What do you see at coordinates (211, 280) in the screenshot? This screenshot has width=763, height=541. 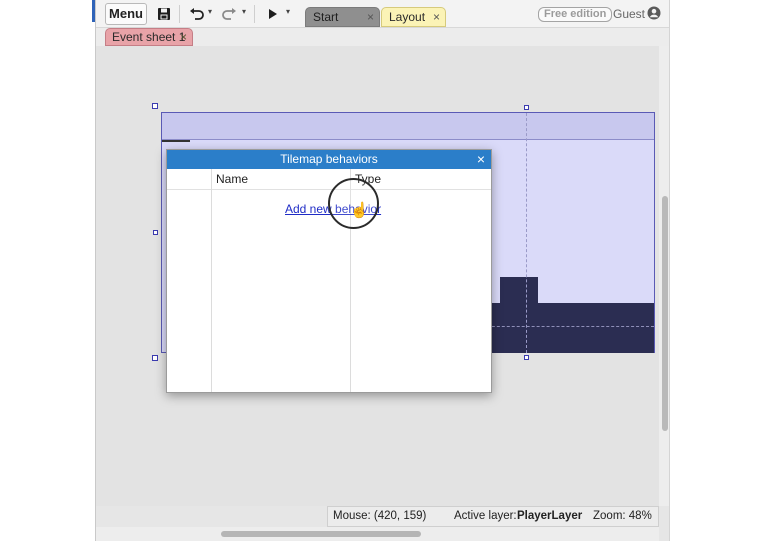 I see `column-divider` at bounding box center [211, 280].